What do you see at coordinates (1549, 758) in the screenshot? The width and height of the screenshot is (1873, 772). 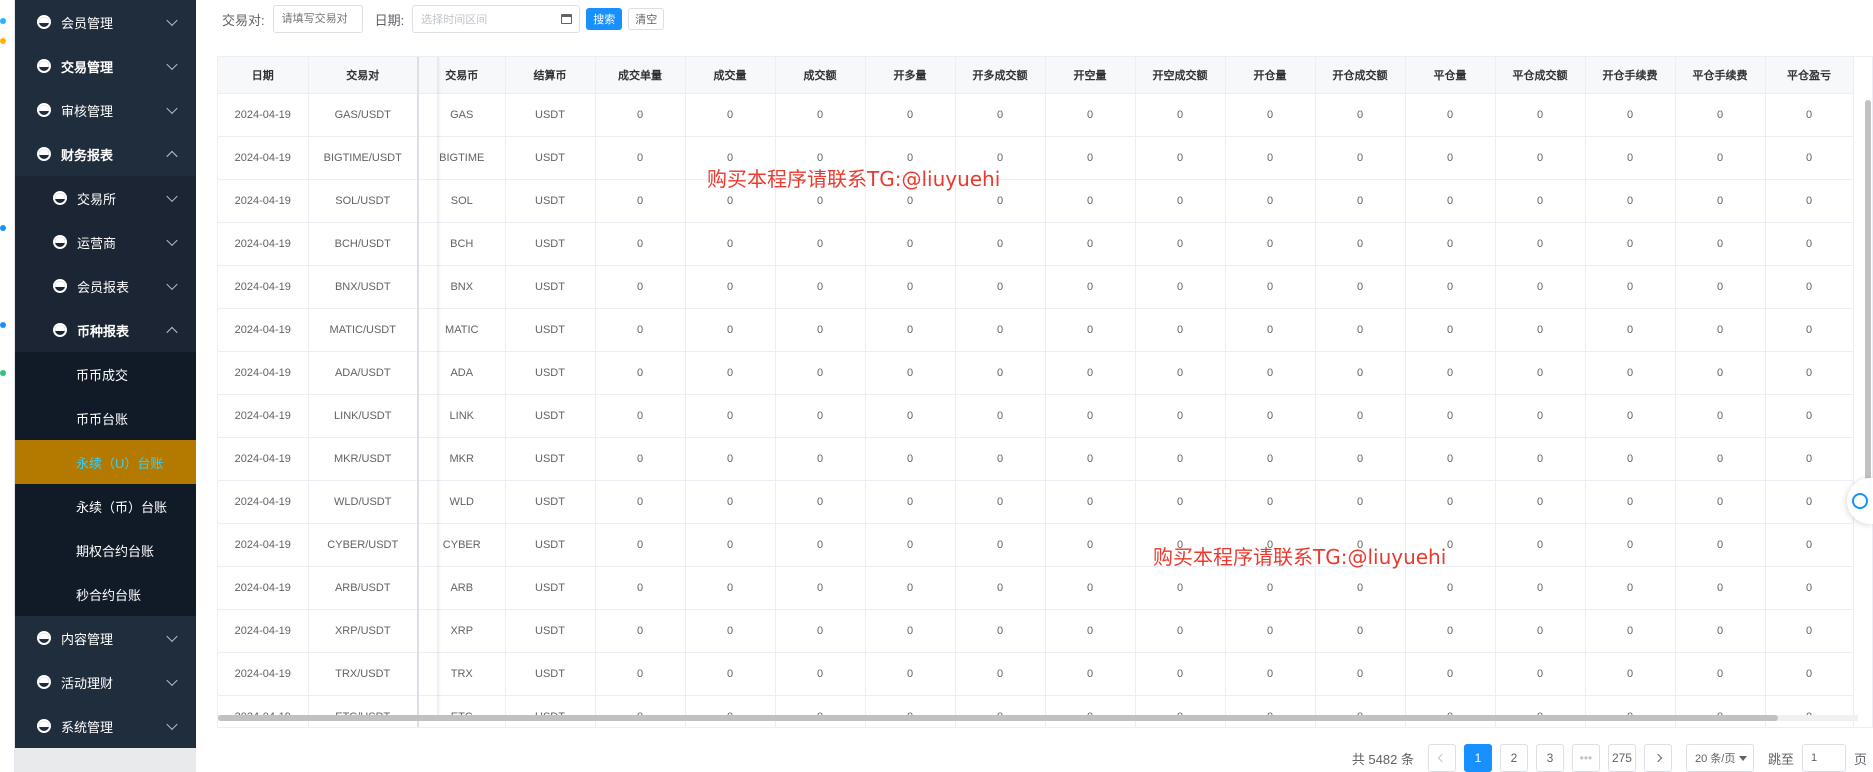 I see `page-number: 3` at bounding box center [1549, 758].